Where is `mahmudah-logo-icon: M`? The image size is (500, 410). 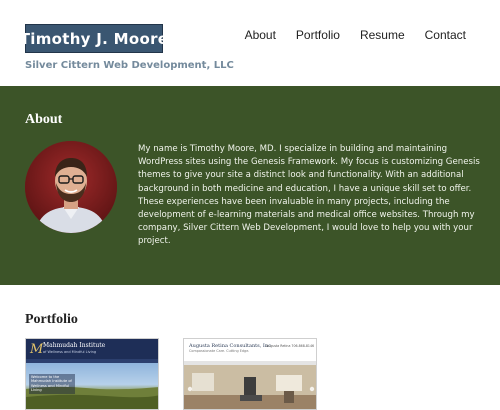 mahmudah-logo-icon: M is located at coordinates (37, 349).